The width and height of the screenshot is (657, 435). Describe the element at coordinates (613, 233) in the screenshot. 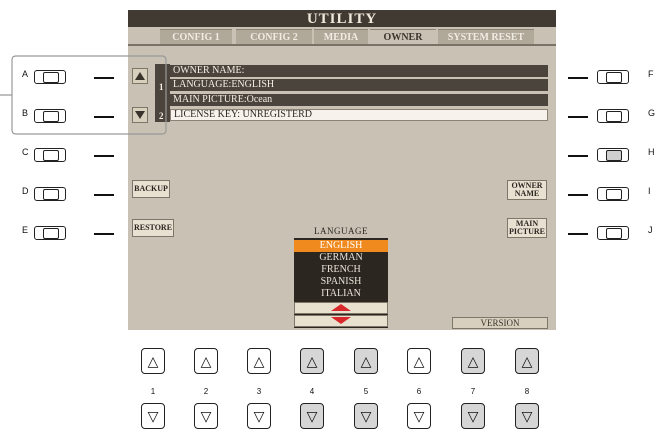

I see `panel-button-j` at that location.